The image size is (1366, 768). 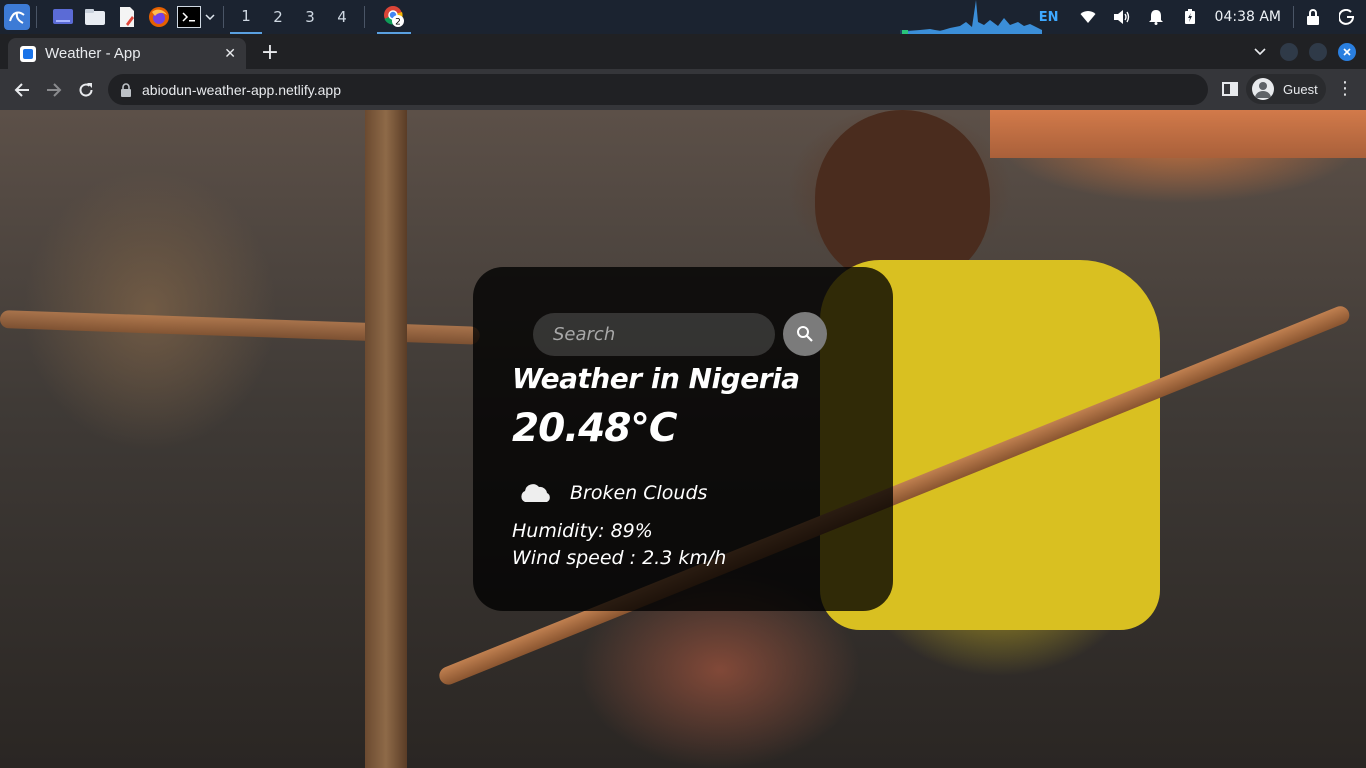 I want to click on photo-subject-head, so click(x=902, y=197).